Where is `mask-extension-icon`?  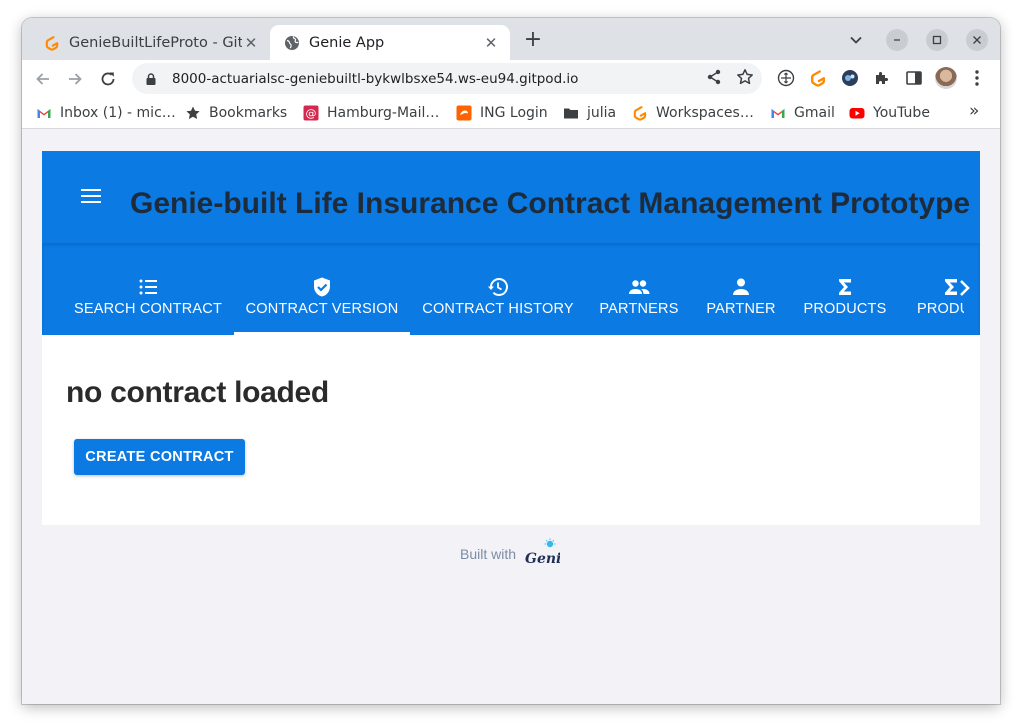
mask-extension-icon is located at coordinates (850, 78).